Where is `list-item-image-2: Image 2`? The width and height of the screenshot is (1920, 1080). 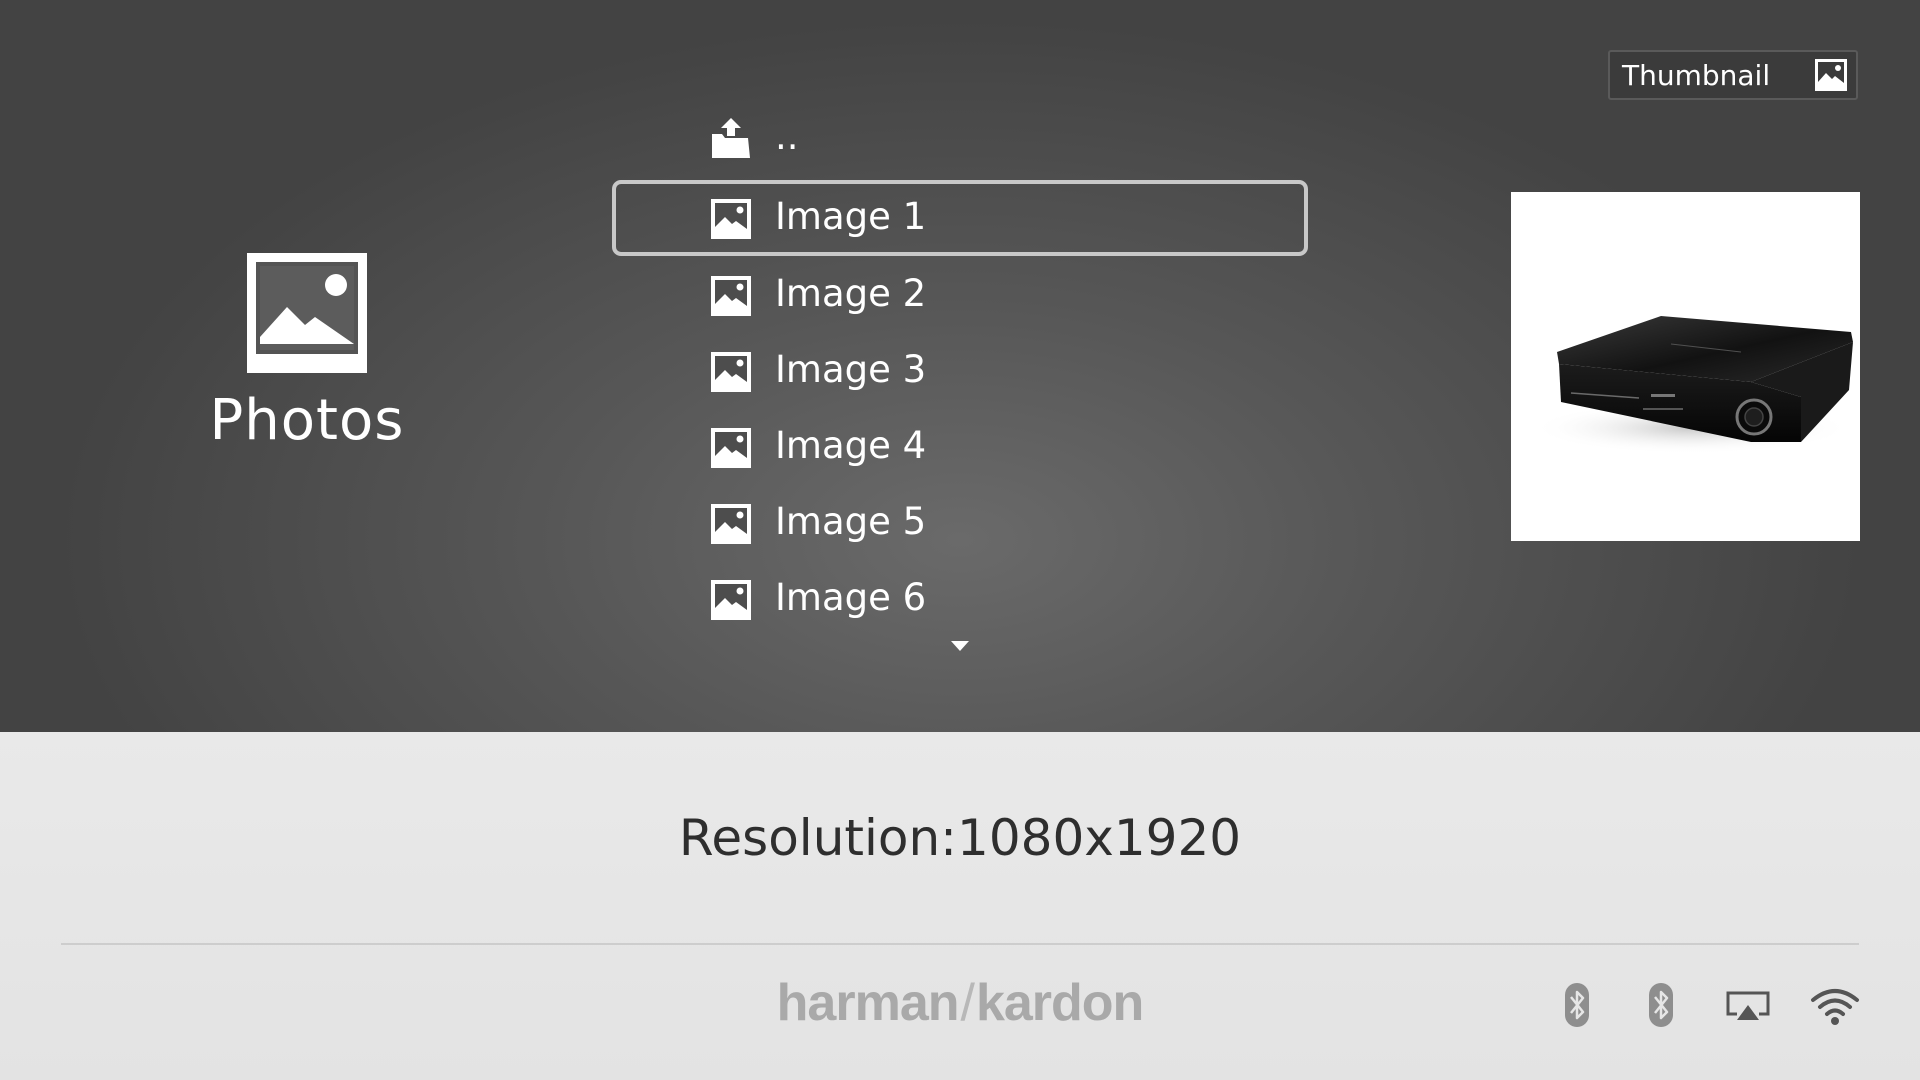
list-item-image-2: Image 2 is located at coordinates (960, 295).